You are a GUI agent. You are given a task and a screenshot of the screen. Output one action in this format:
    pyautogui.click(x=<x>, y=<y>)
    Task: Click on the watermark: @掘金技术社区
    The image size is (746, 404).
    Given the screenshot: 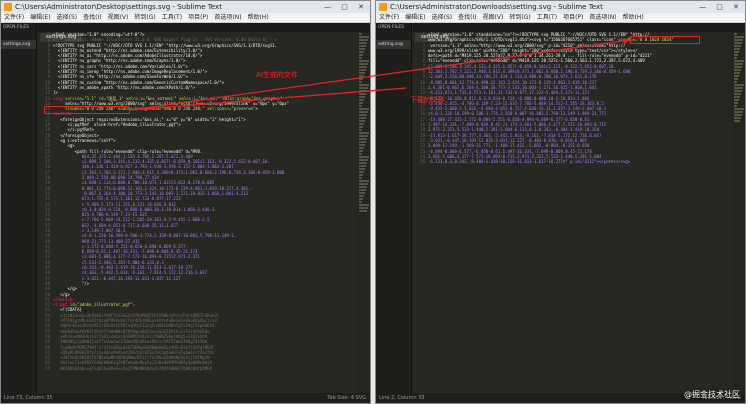 What is the action you would take?
    pyautogui.click(x=712, y=394)
    